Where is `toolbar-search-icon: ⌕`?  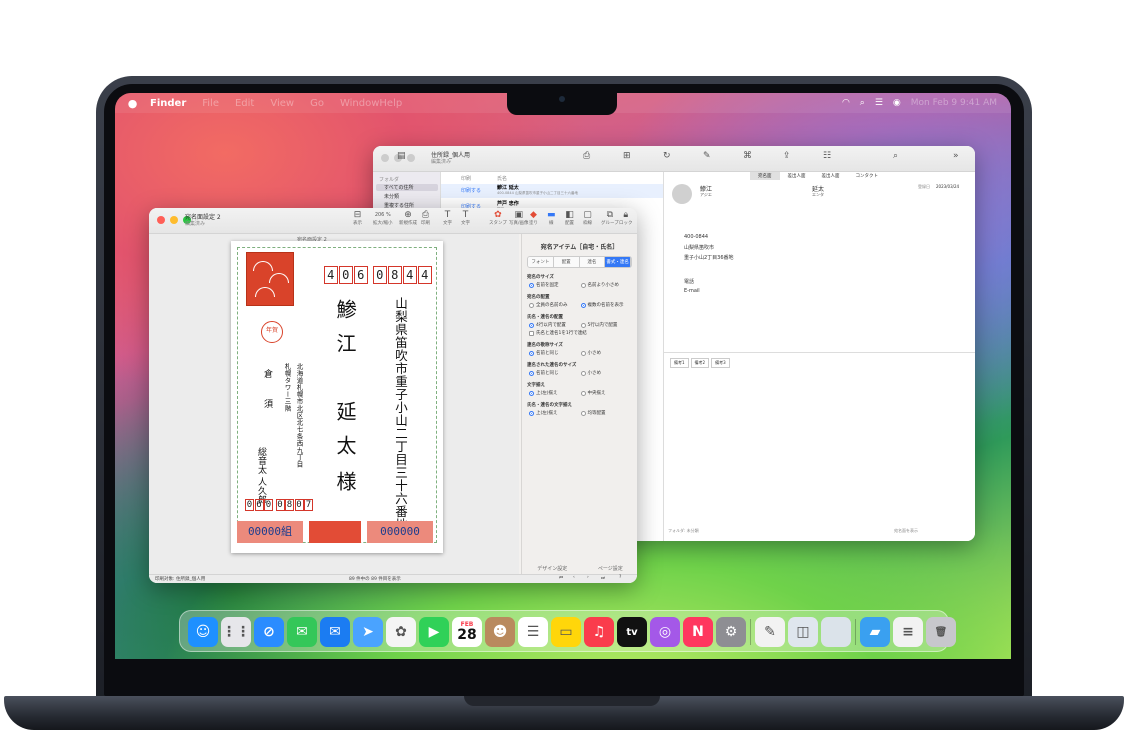
toolbar-search-icon: ⌕ is located at coordinates (895, 156).